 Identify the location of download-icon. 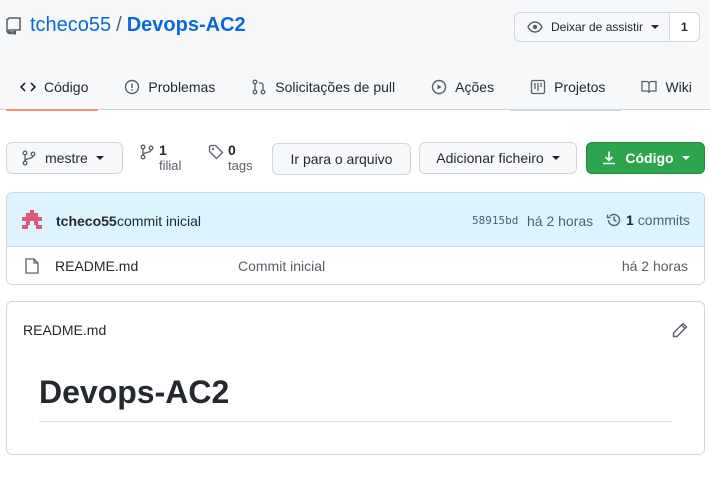
(609, 158).